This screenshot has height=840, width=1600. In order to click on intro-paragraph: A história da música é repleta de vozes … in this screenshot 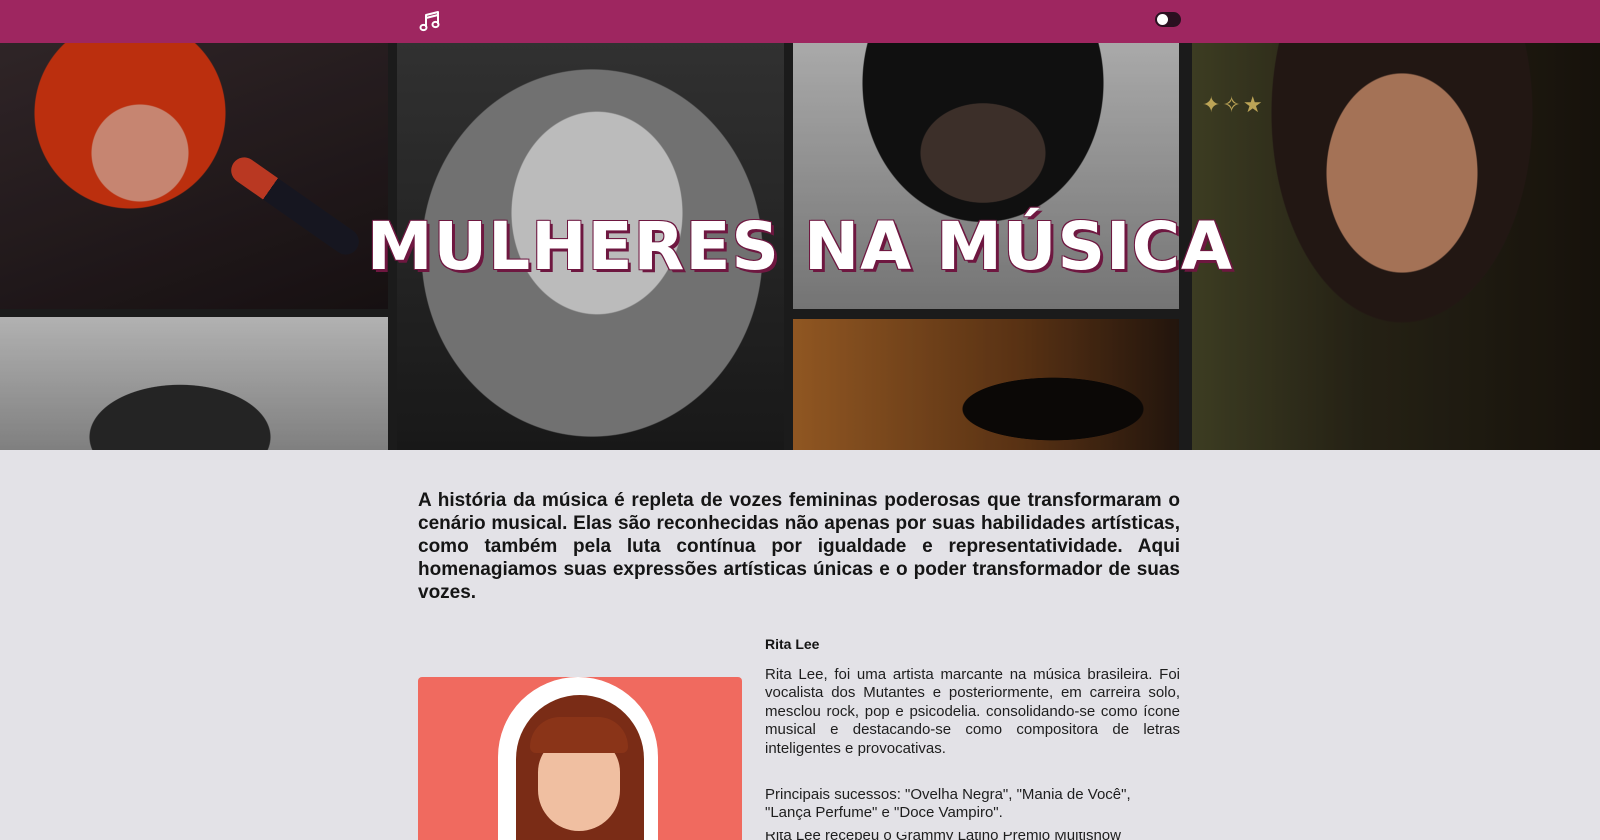, I will do `click(799, 546)`.